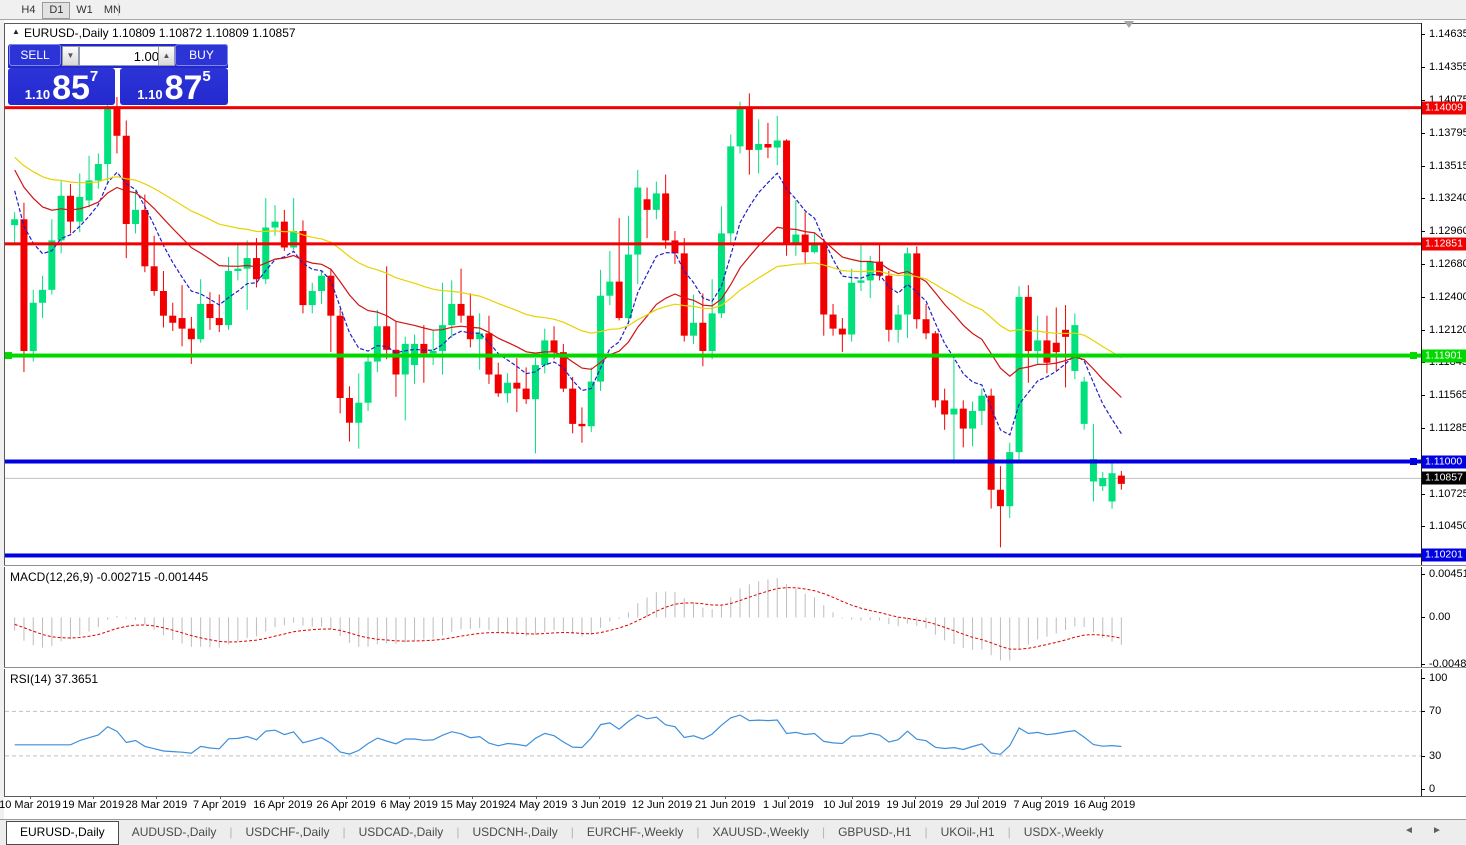  What do you see at coordinates (1447, 66) in the screenshot?
I see `price-tick-label: 1.14355` at bounding box center [1447, 66].